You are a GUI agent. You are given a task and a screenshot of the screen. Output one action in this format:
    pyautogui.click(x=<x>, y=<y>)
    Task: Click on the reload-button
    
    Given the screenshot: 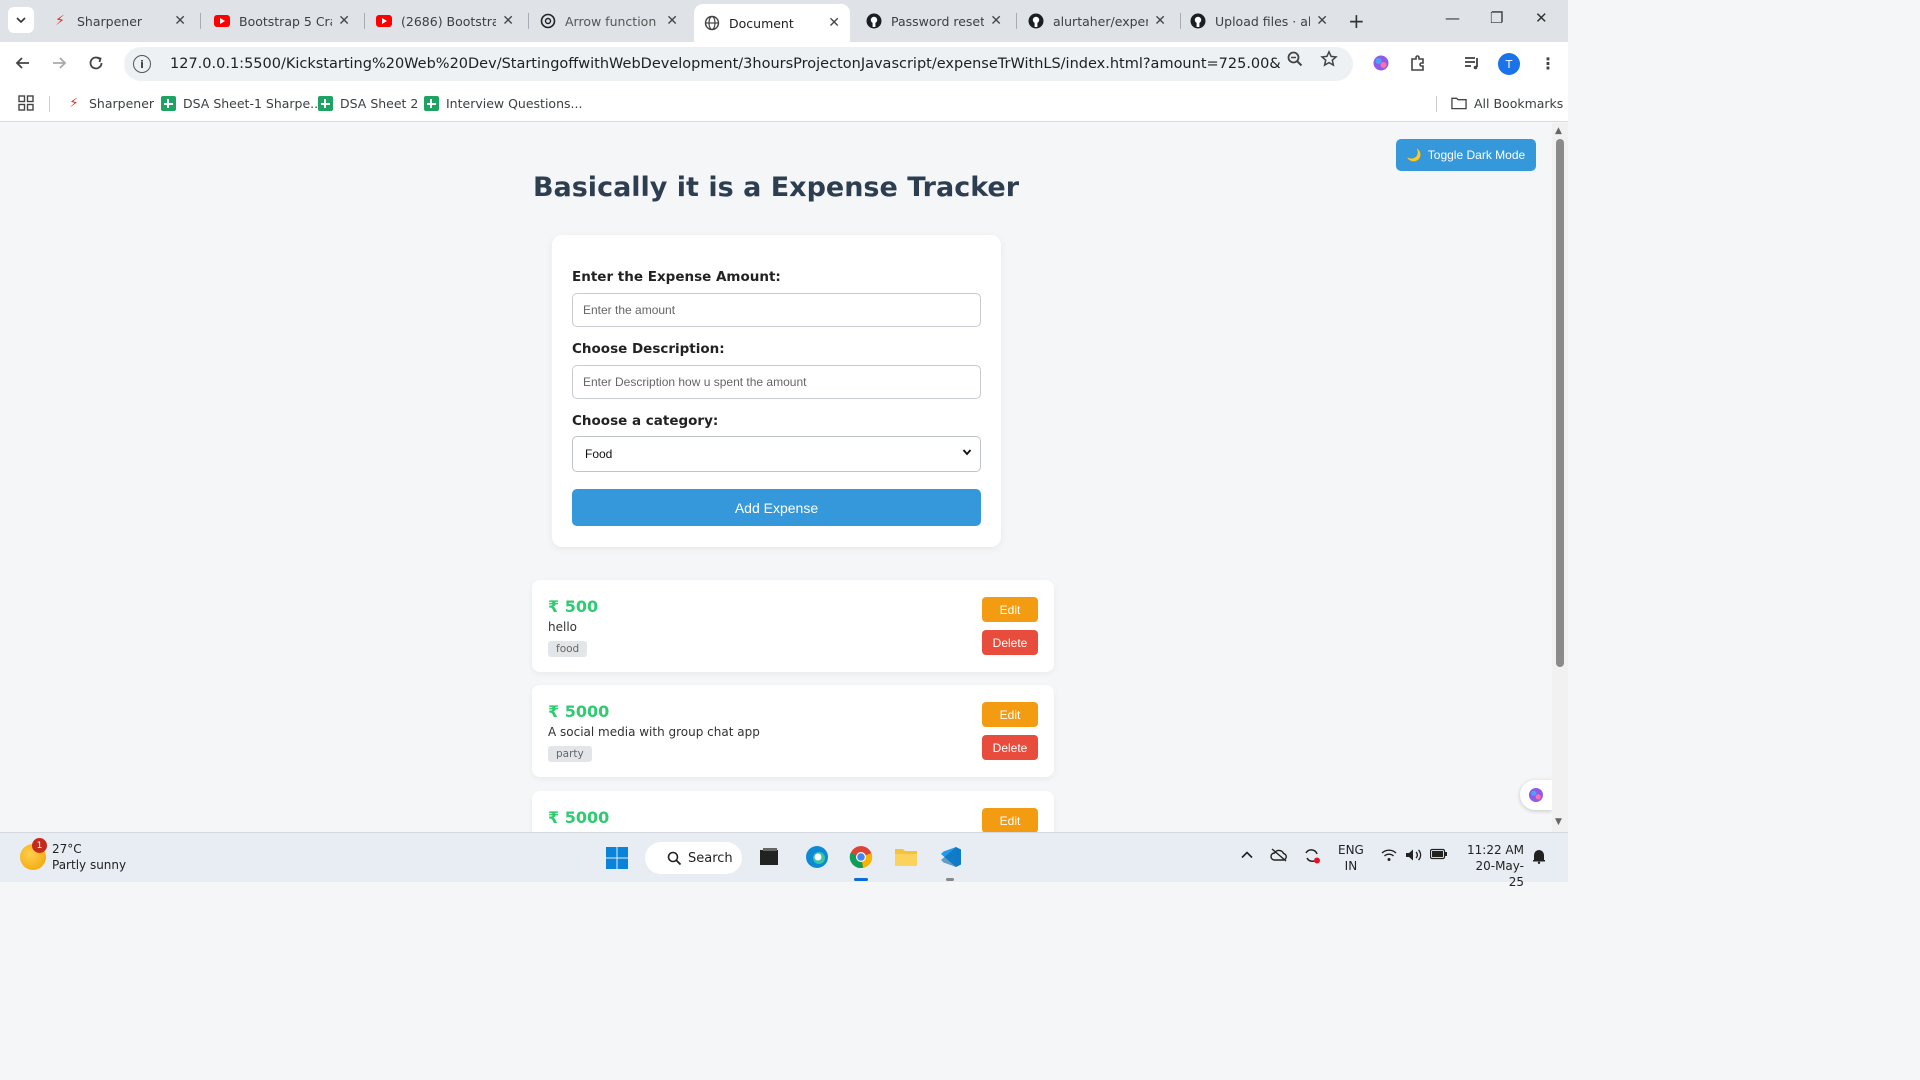 What is the action you would take?
    pyautogui.click(x=96, y=65)
    